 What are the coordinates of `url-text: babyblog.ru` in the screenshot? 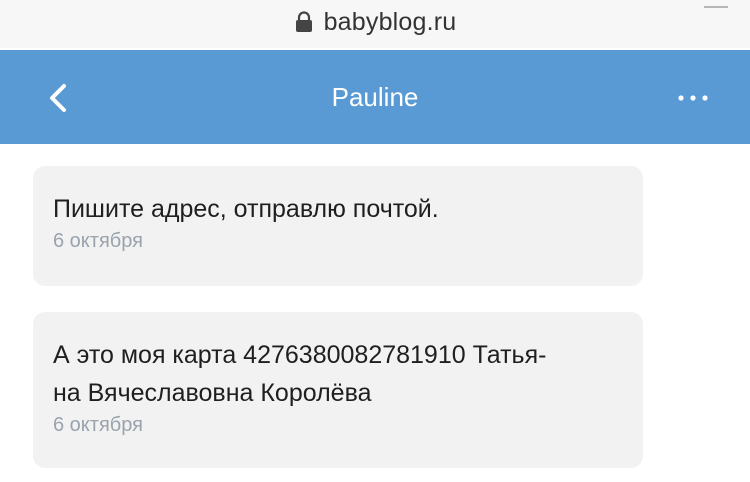 It's located at (390, 21).